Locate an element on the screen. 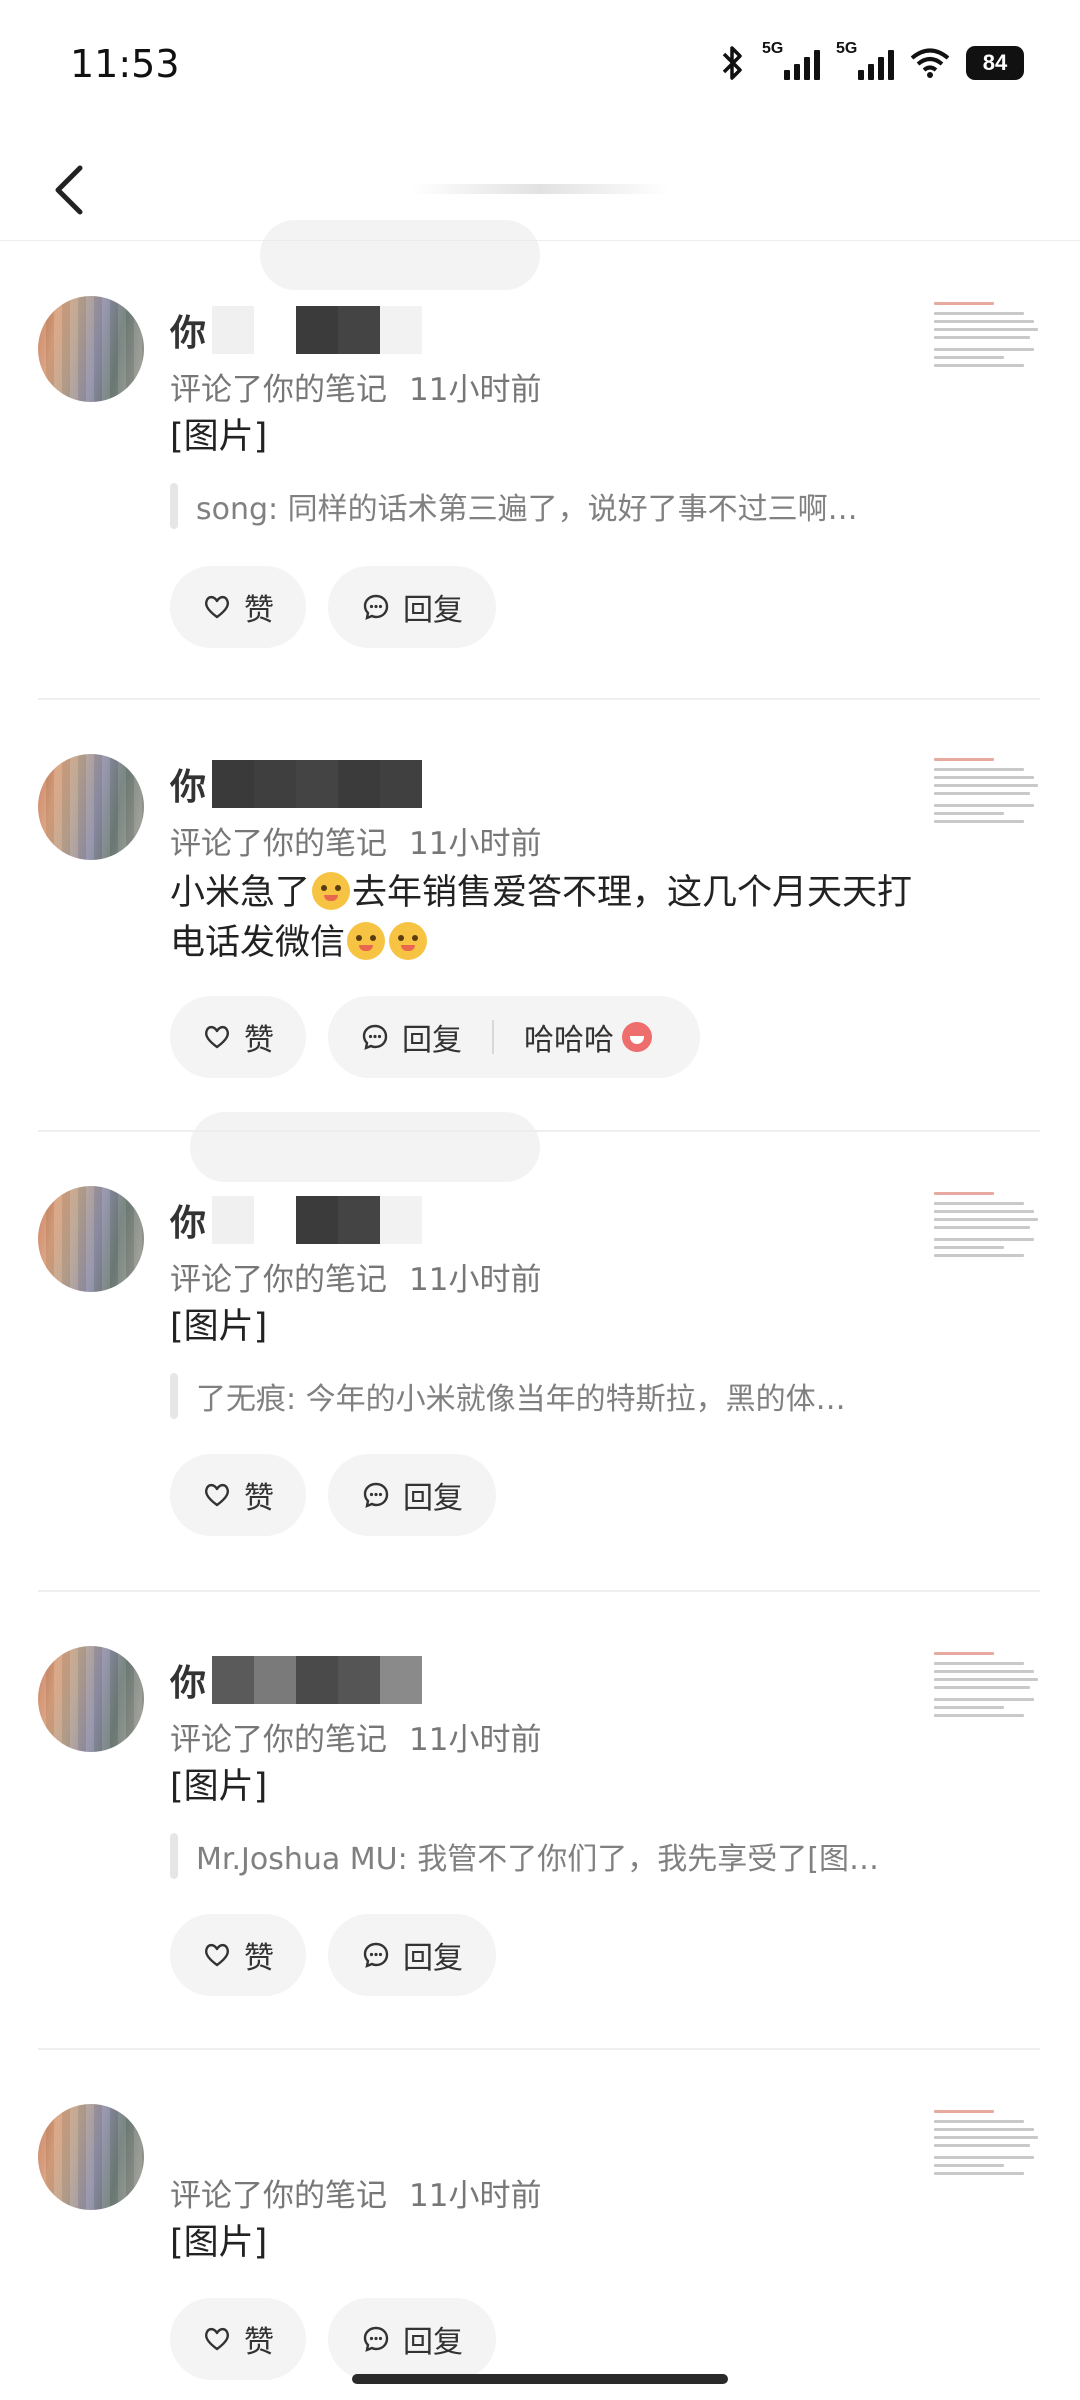 This screenshot has height=2400, width=1080. reply-button: 回复 哈哈哈 is located at coordinates (514, 1037).